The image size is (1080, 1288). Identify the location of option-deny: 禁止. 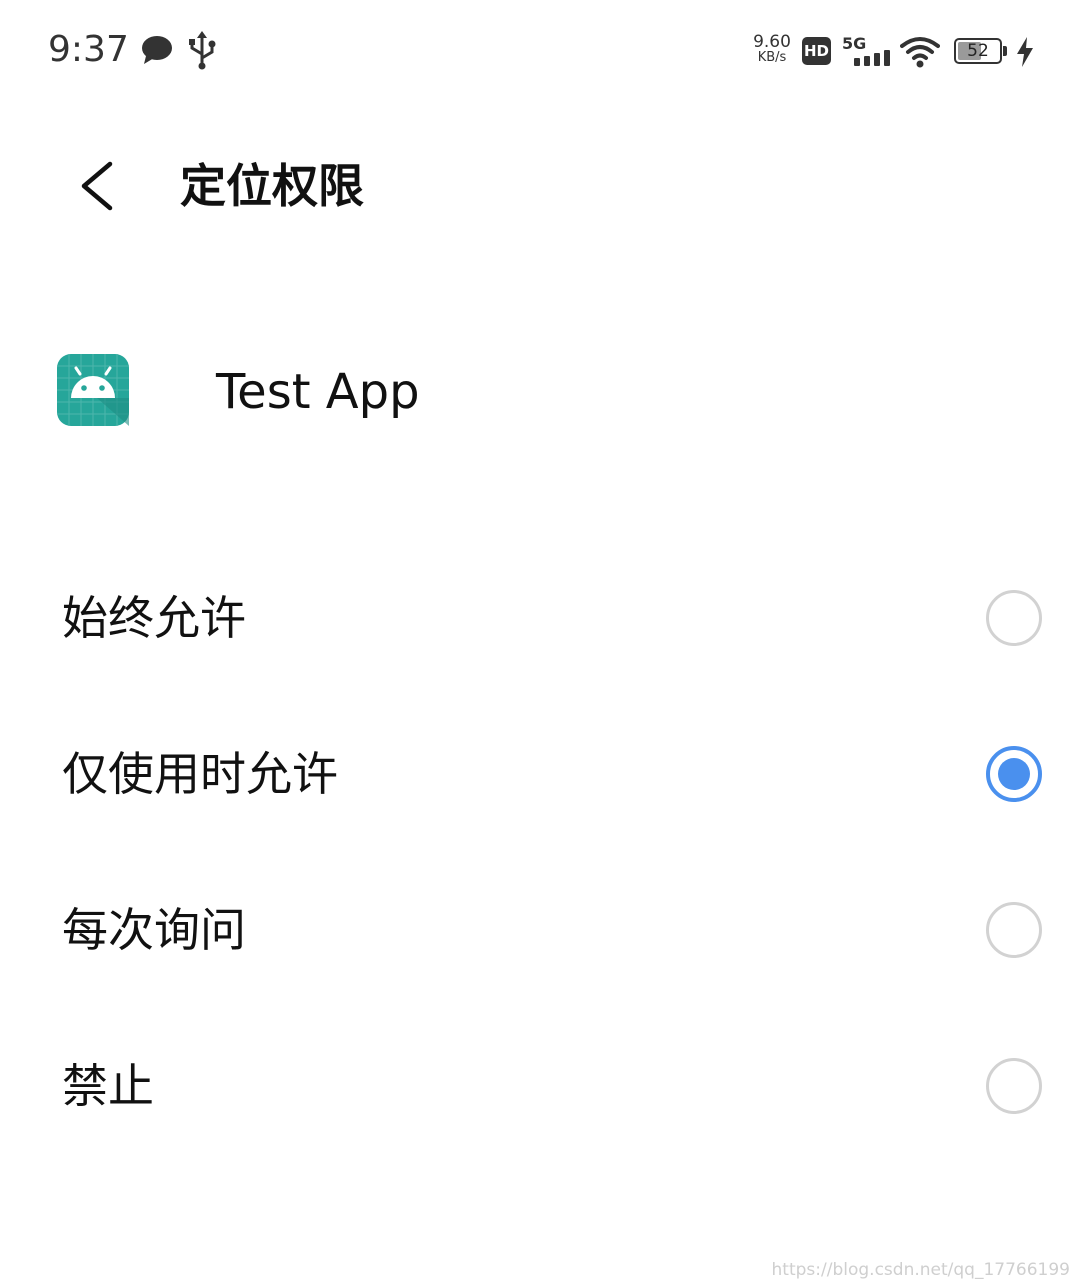
(540, 1086).